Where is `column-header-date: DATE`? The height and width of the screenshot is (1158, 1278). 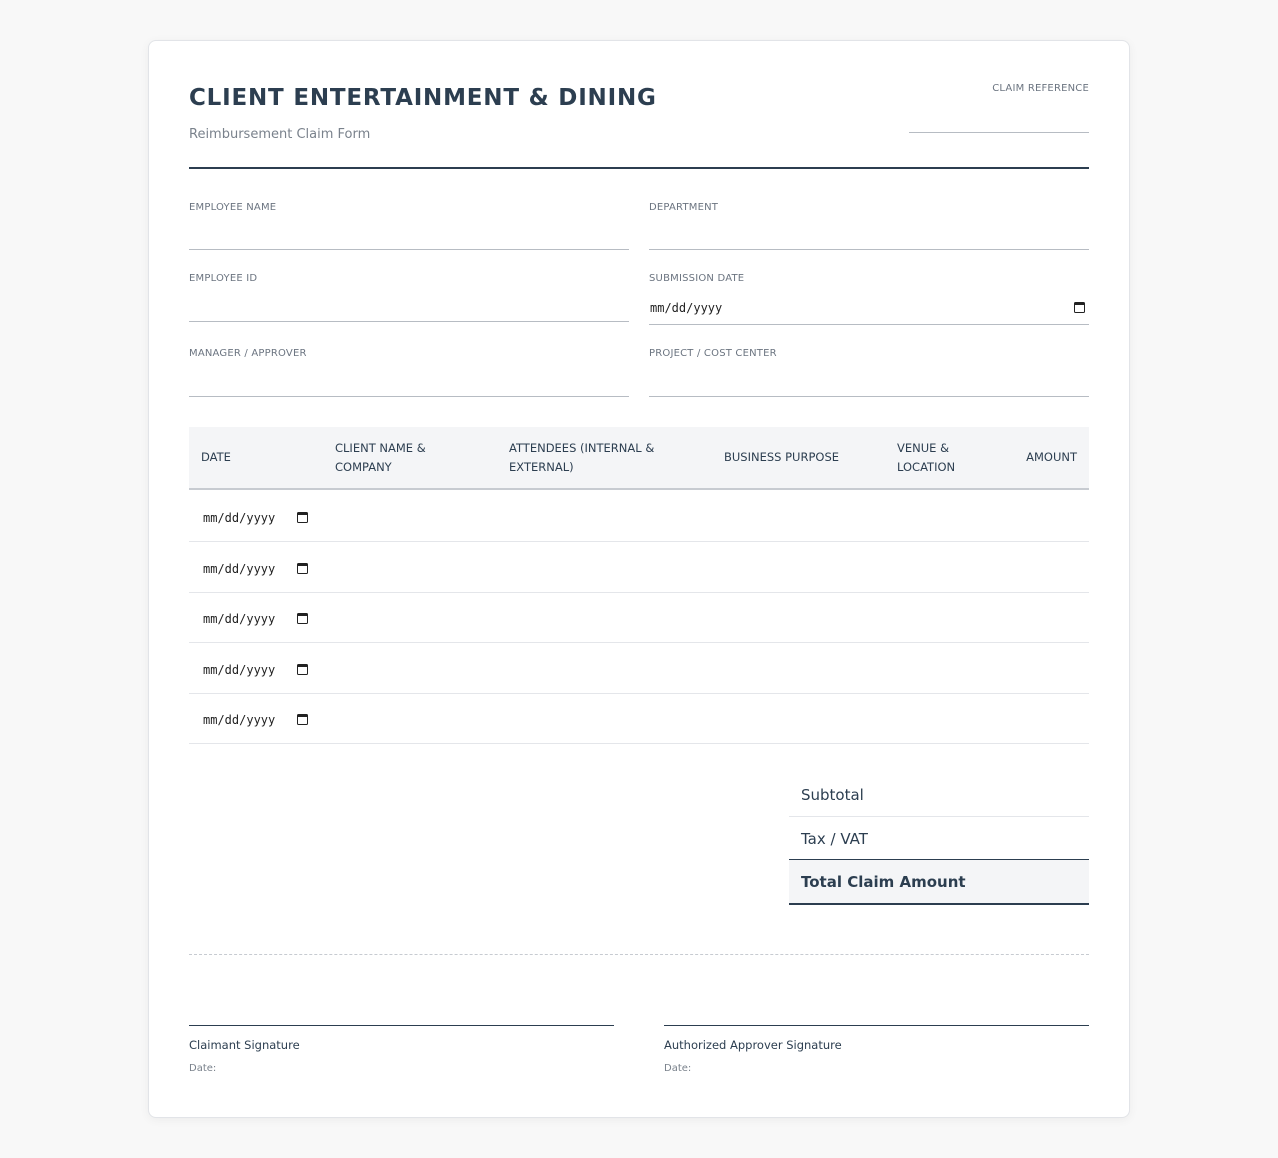 column-header-date: DATE is located at coordinates (216, 457).